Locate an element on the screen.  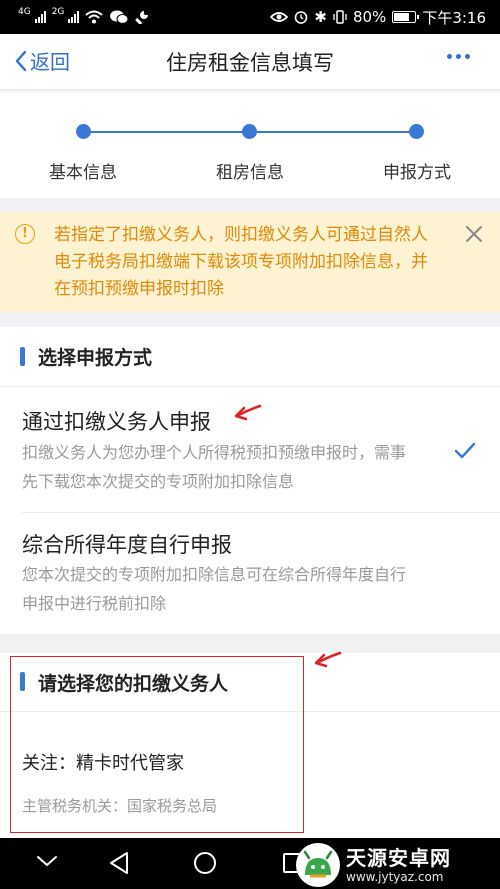
step-label-basic: 基本信息 is located at coordinates (83, 173).